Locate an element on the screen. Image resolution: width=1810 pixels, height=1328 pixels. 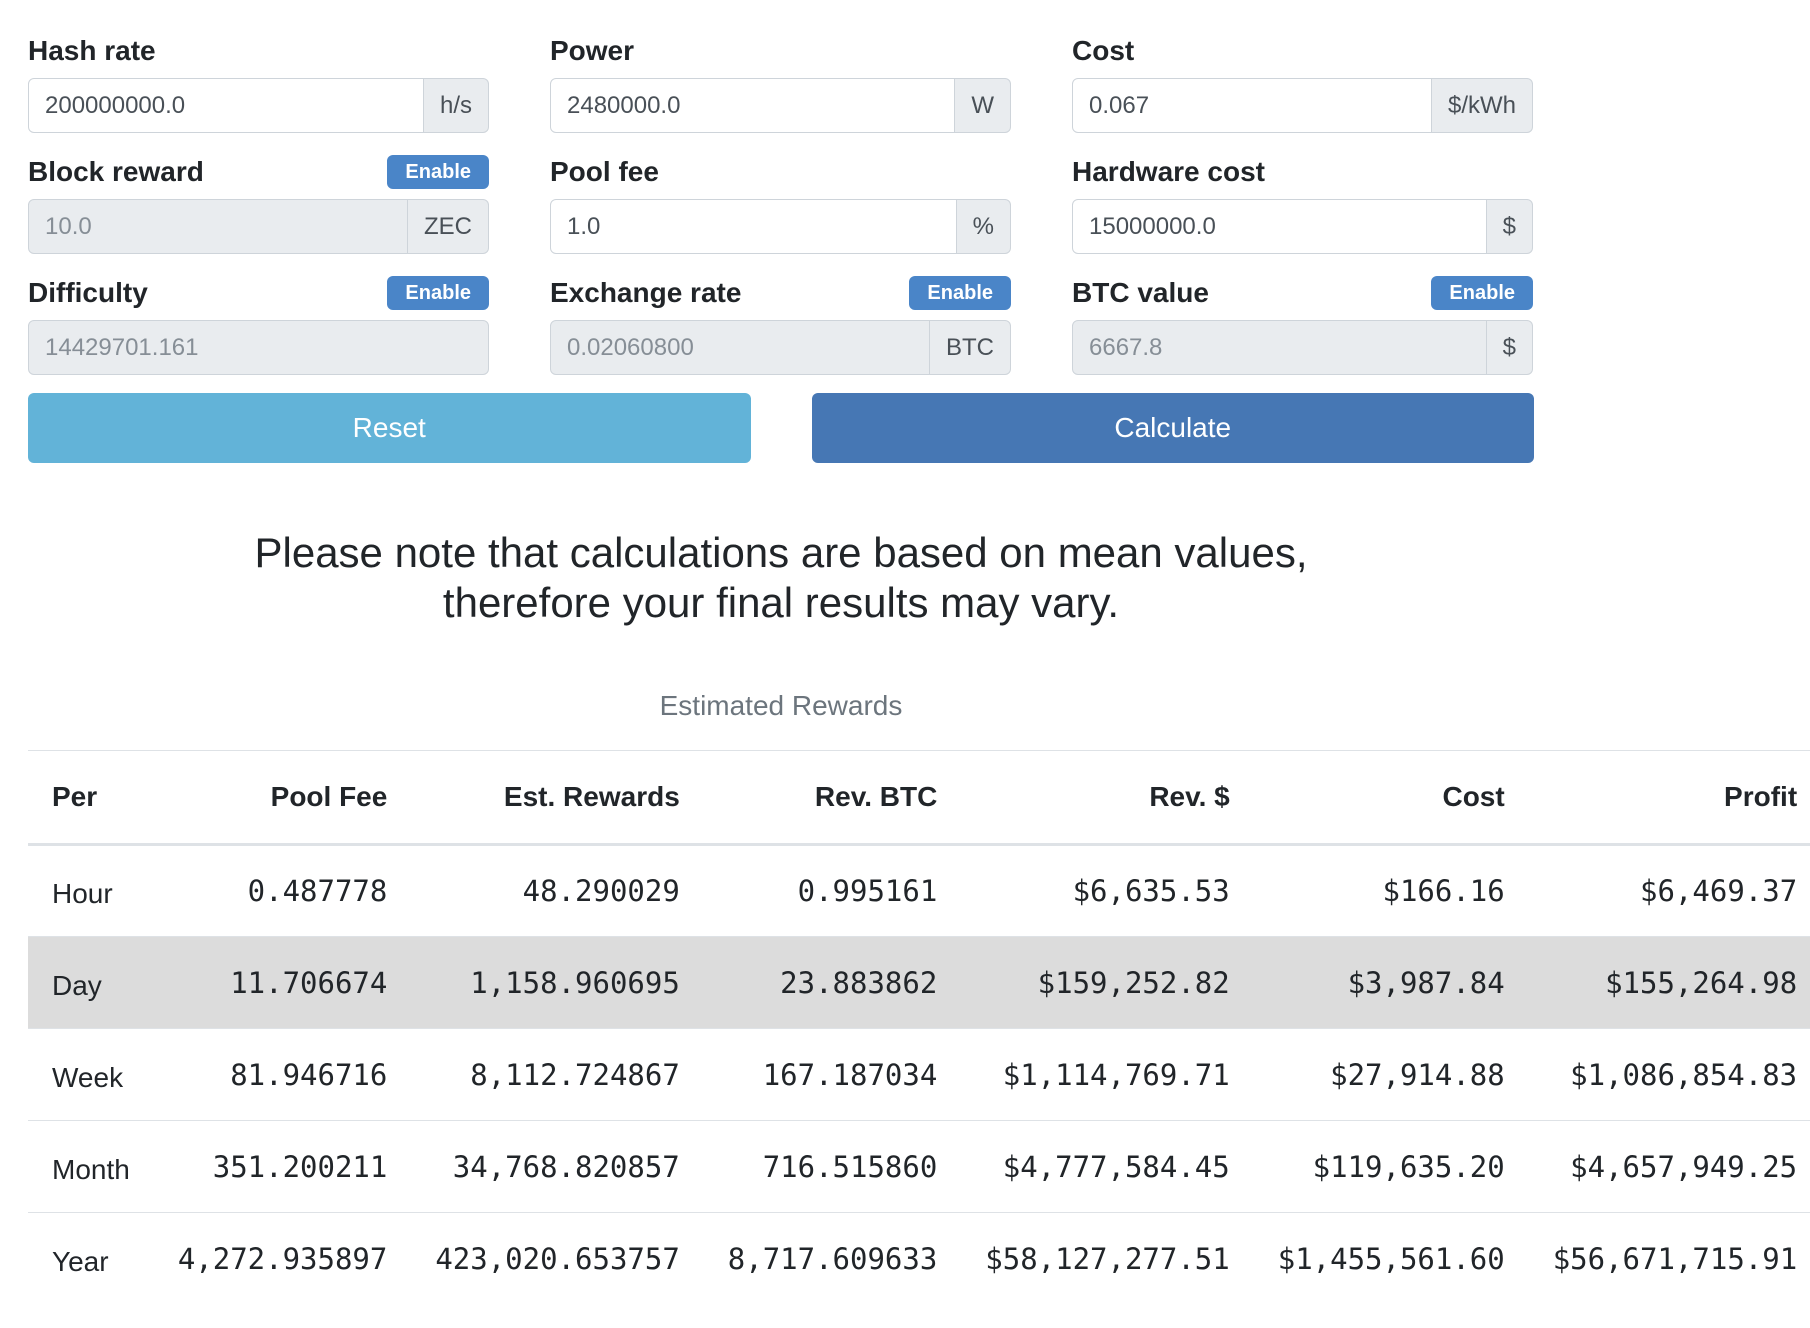
cell-per: Year is located at coordinates (91, 1258).